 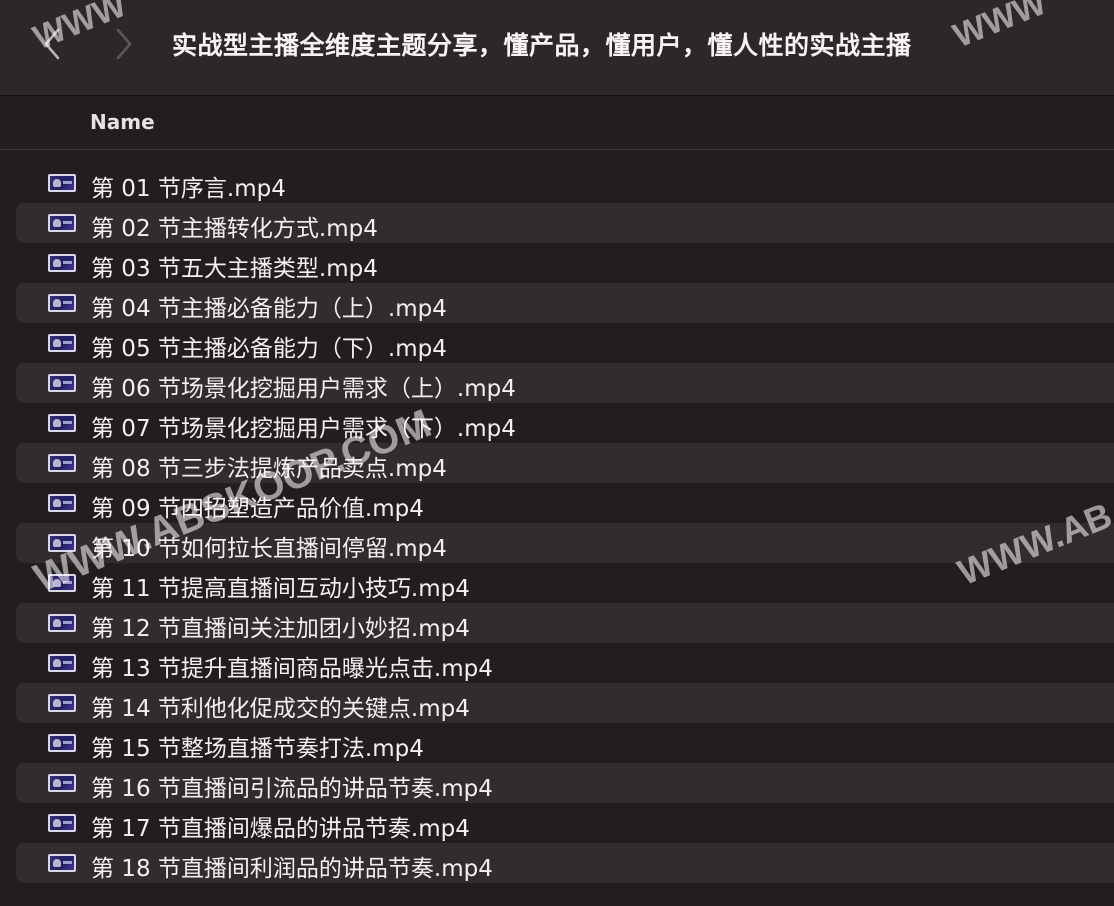 I want to click on file-name: 第 14 节利他化促成交的关键点.mp4, so click(x=280, y=709).